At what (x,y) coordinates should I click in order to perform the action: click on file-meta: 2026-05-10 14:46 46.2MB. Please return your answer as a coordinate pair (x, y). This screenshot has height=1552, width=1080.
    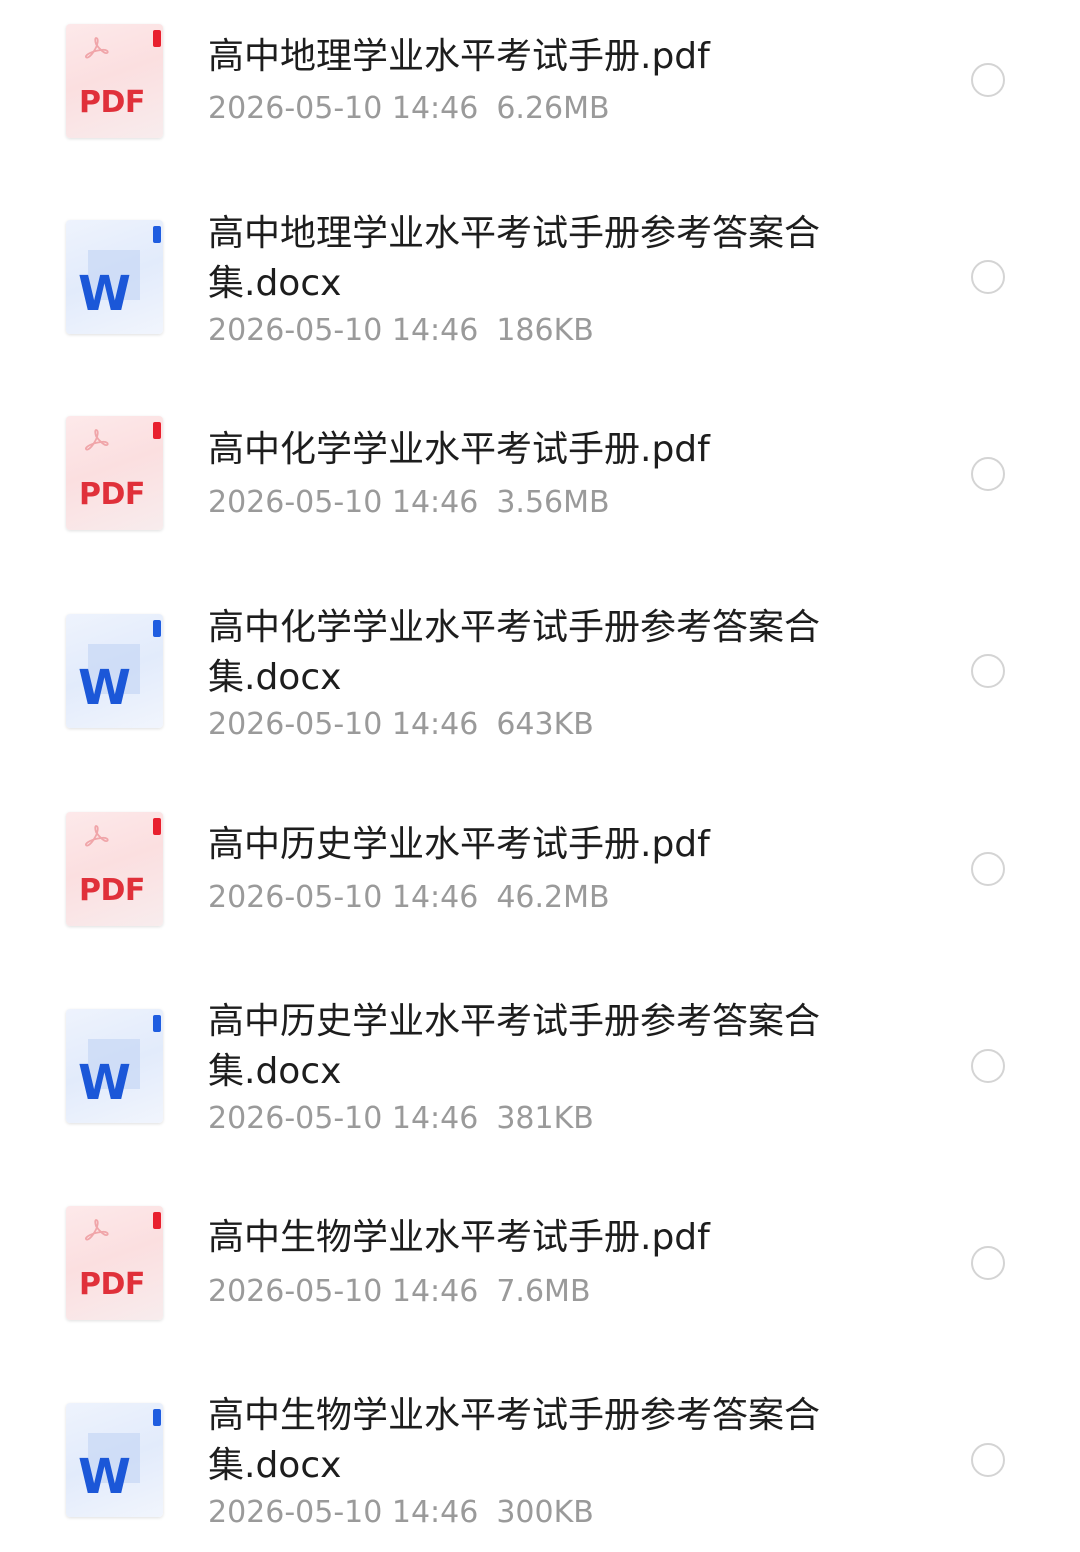
    Looking at the image, I should click on (409, 898).